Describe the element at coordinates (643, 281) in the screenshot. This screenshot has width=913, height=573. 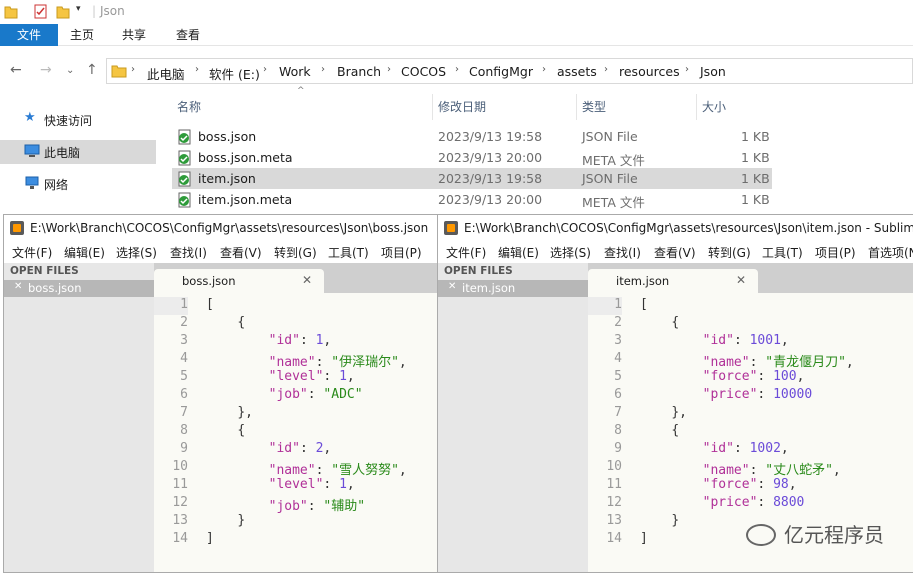
I see `tab-label: item.json` at that location.